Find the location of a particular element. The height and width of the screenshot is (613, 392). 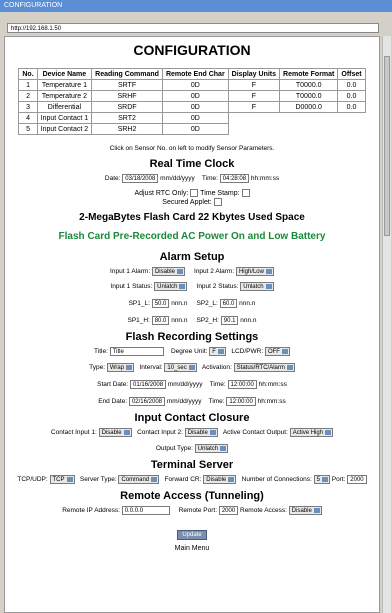

sp1-h-unit: nnn.n is located at coordinates (179, 321).